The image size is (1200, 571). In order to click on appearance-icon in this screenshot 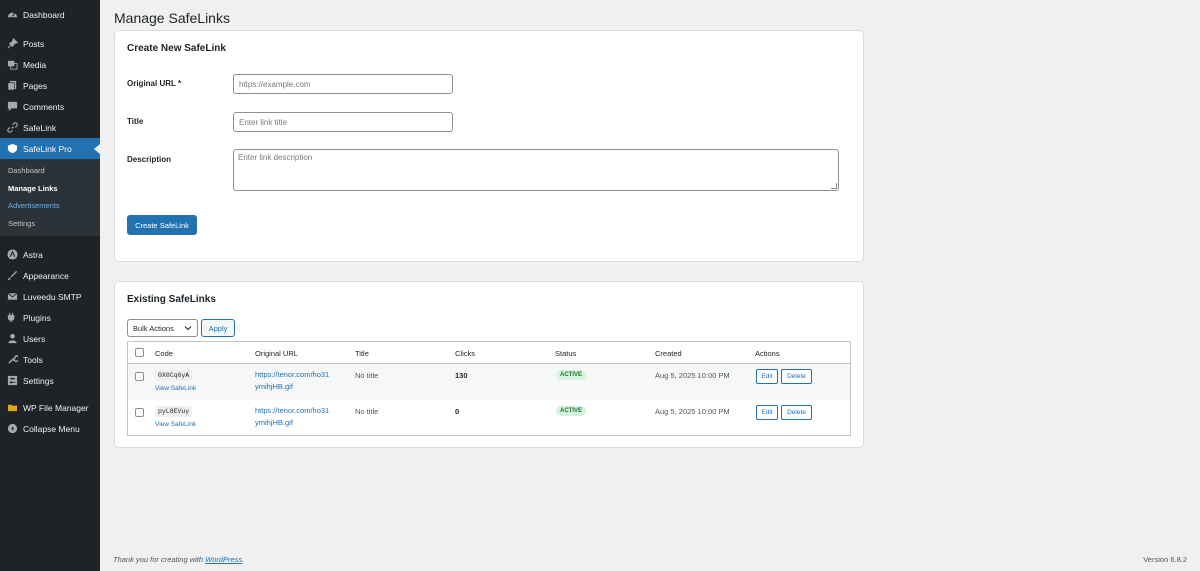, I will do `click(12, 276)`.